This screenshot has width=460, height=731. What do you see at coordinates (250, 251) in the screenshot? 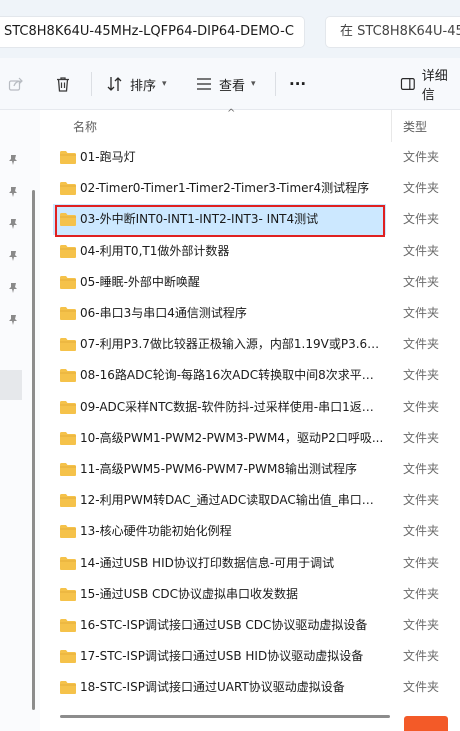
I see `list-item: 04-利用T0,T1做外部计数器 文件夹` at bounding box center [250, 251].